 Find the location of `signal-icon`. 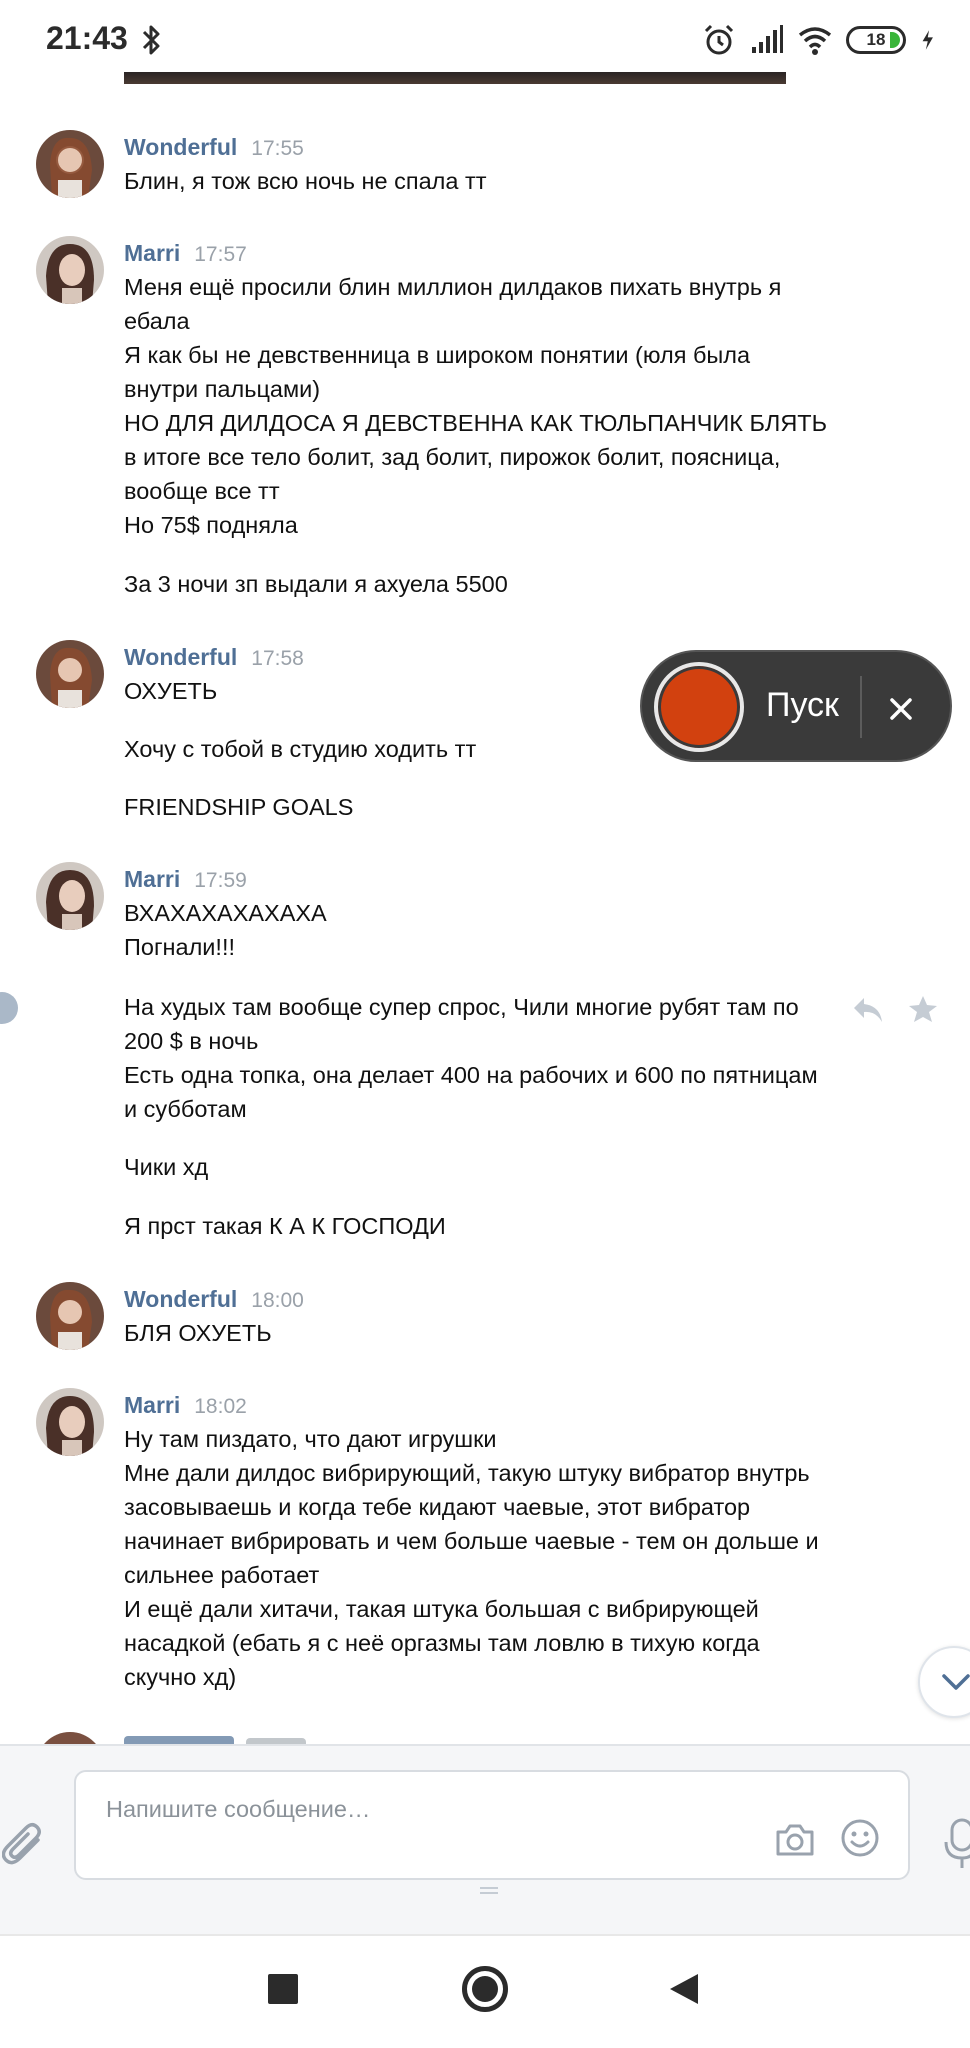

signal-icon is located at coordinates (767, 39).